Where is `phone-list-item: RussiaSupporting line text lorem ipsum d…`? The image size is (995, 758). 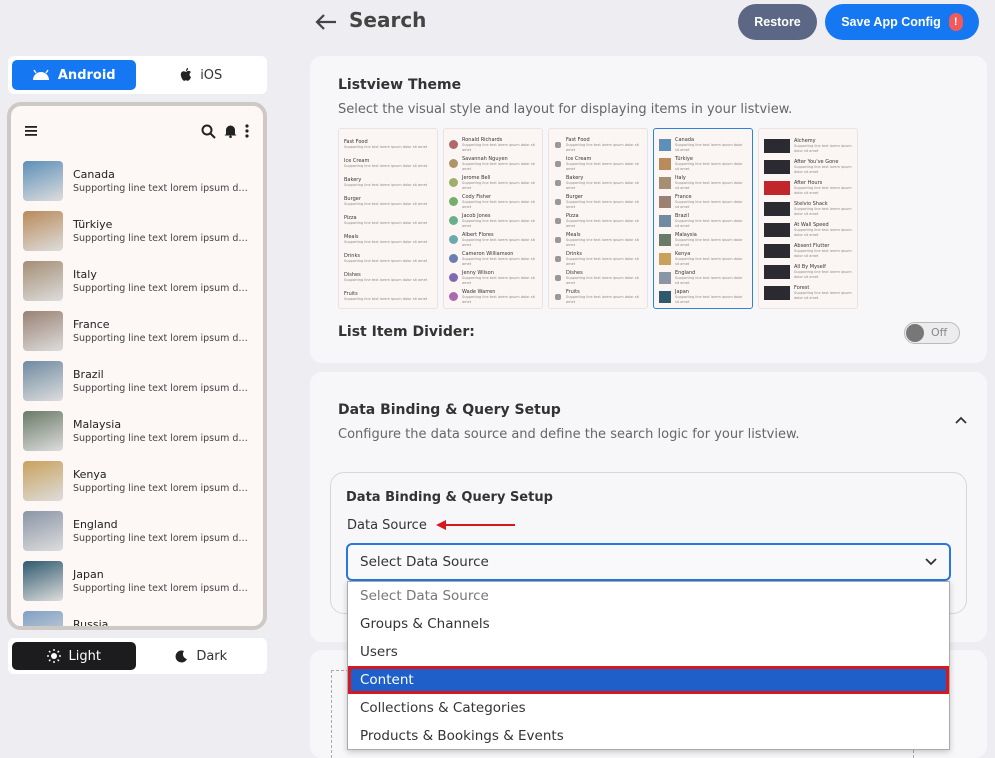
phone-list-item: RussiaSupporting line text lorem ipsum d… is located at coordinates (137, 618).